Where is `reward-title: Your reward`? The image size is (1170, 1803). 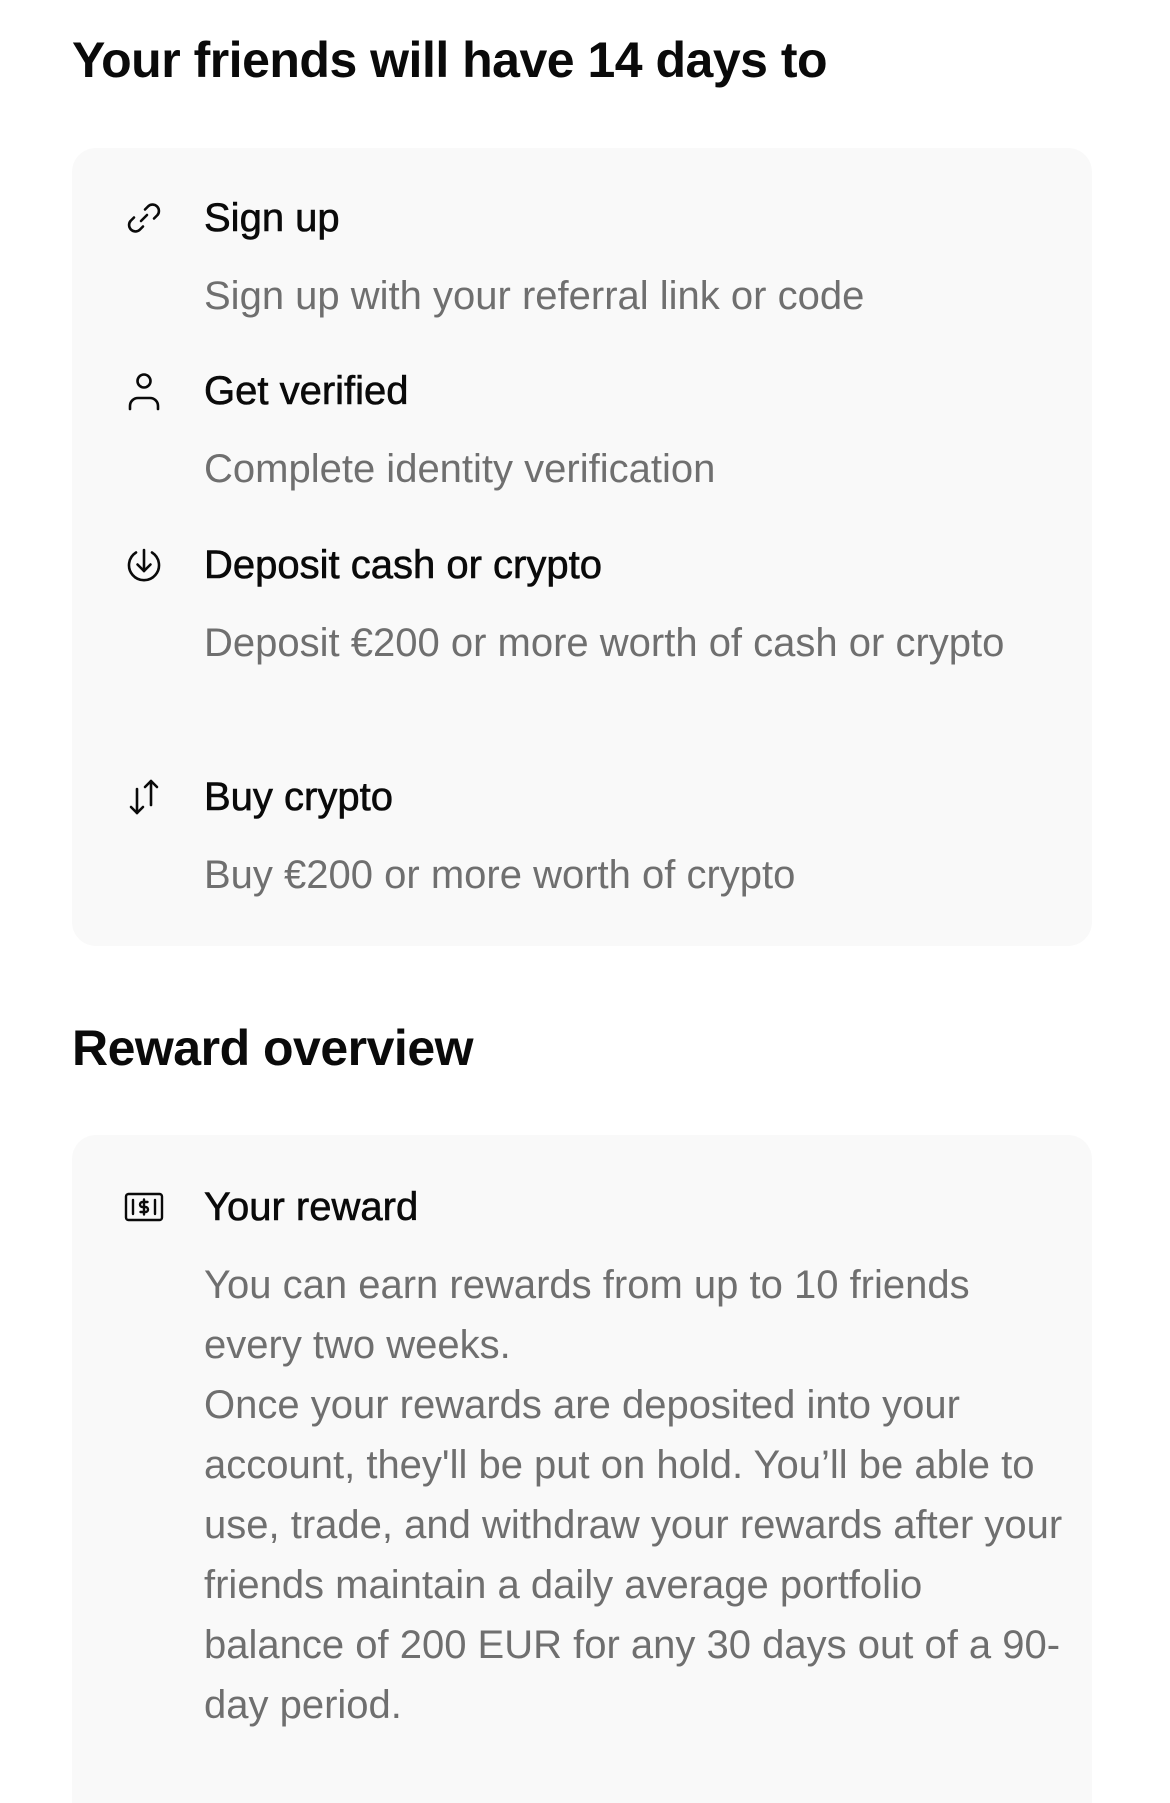
reward-title: Your reward is located at coordinates (311, 1207).